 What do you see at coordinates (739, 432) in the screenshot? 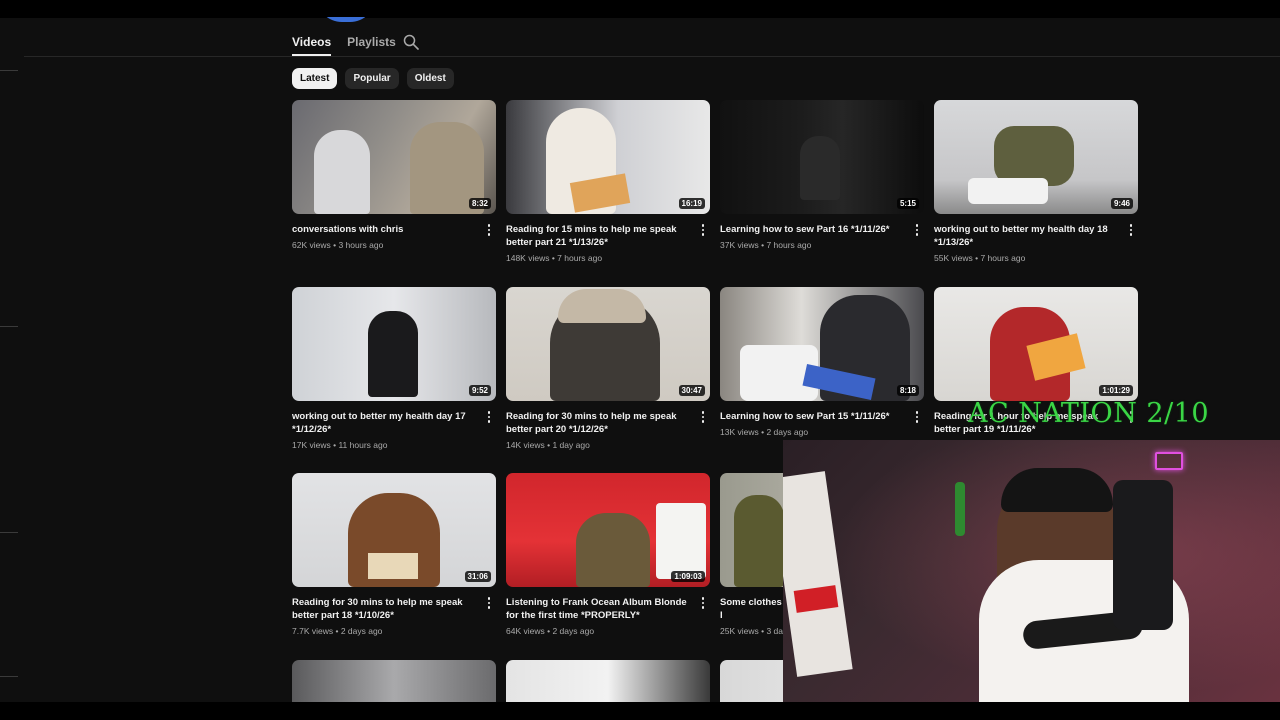
I see `video-views: 13K views` at bounding box center [739, 432].